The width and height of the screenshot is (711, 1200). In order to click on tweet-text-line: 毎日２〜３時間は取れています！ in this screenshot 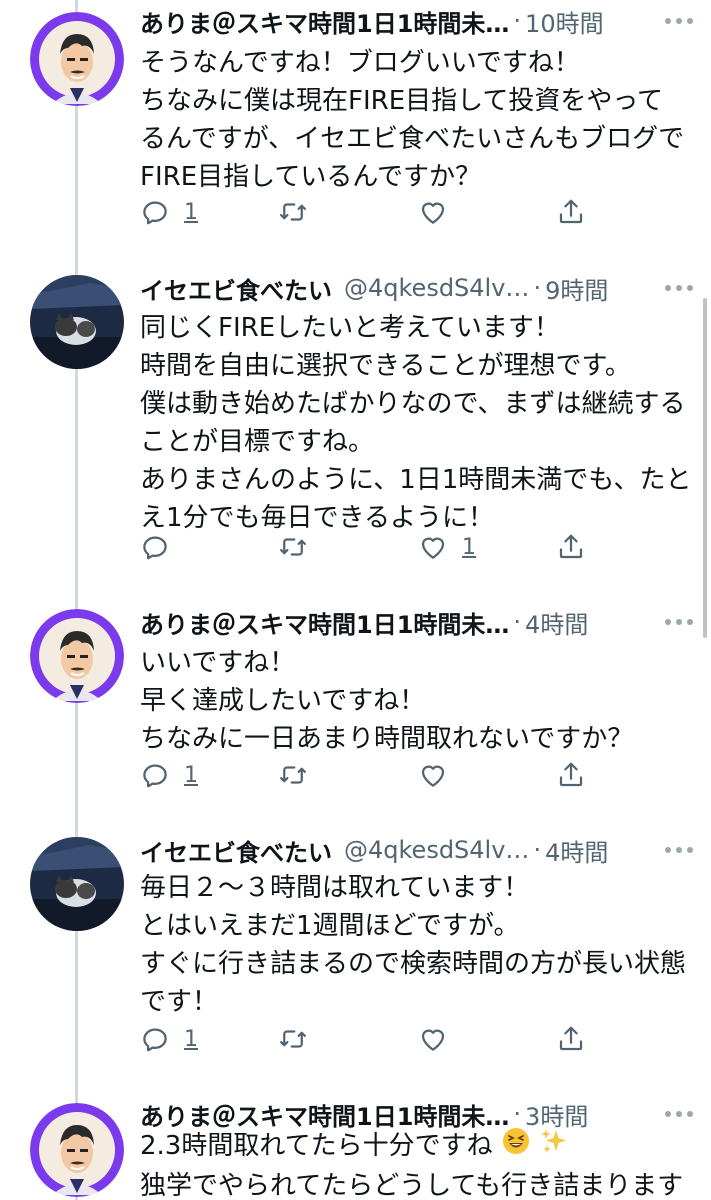, I will do `click(335, 888)`.